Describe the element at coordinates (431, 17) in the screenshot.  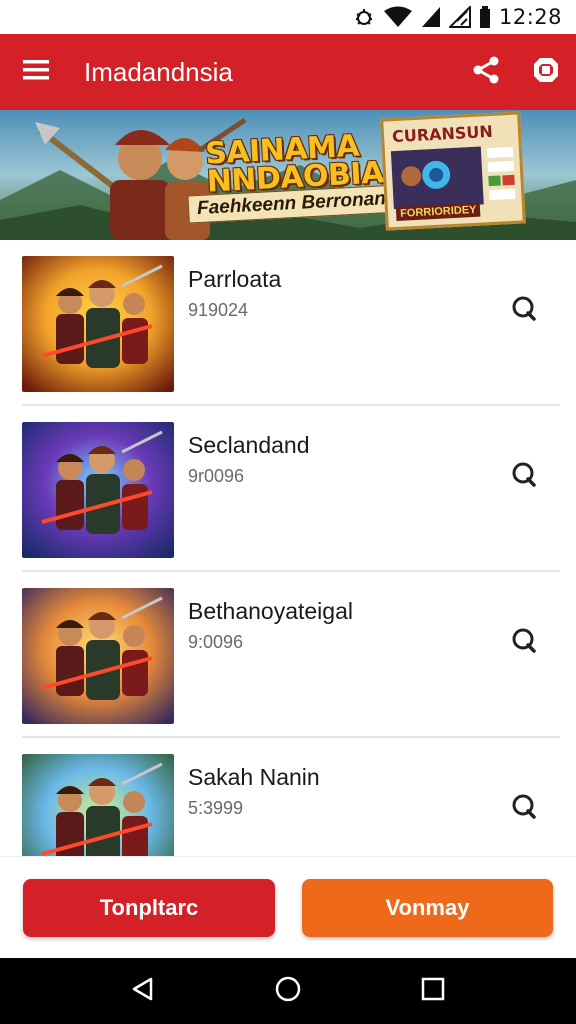
I see `signal-icon` at that location.